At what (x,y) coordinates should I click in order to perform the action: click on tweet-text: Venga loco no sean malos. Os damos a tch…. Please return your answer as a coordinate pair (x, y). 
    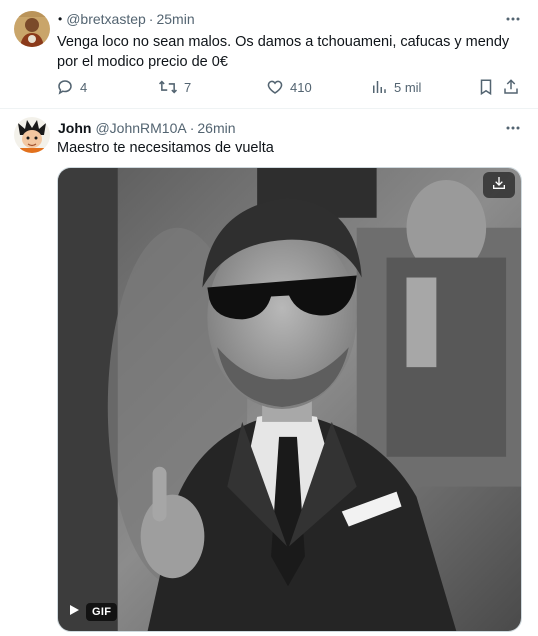
    Looking at the image, I should click on (283, 52).